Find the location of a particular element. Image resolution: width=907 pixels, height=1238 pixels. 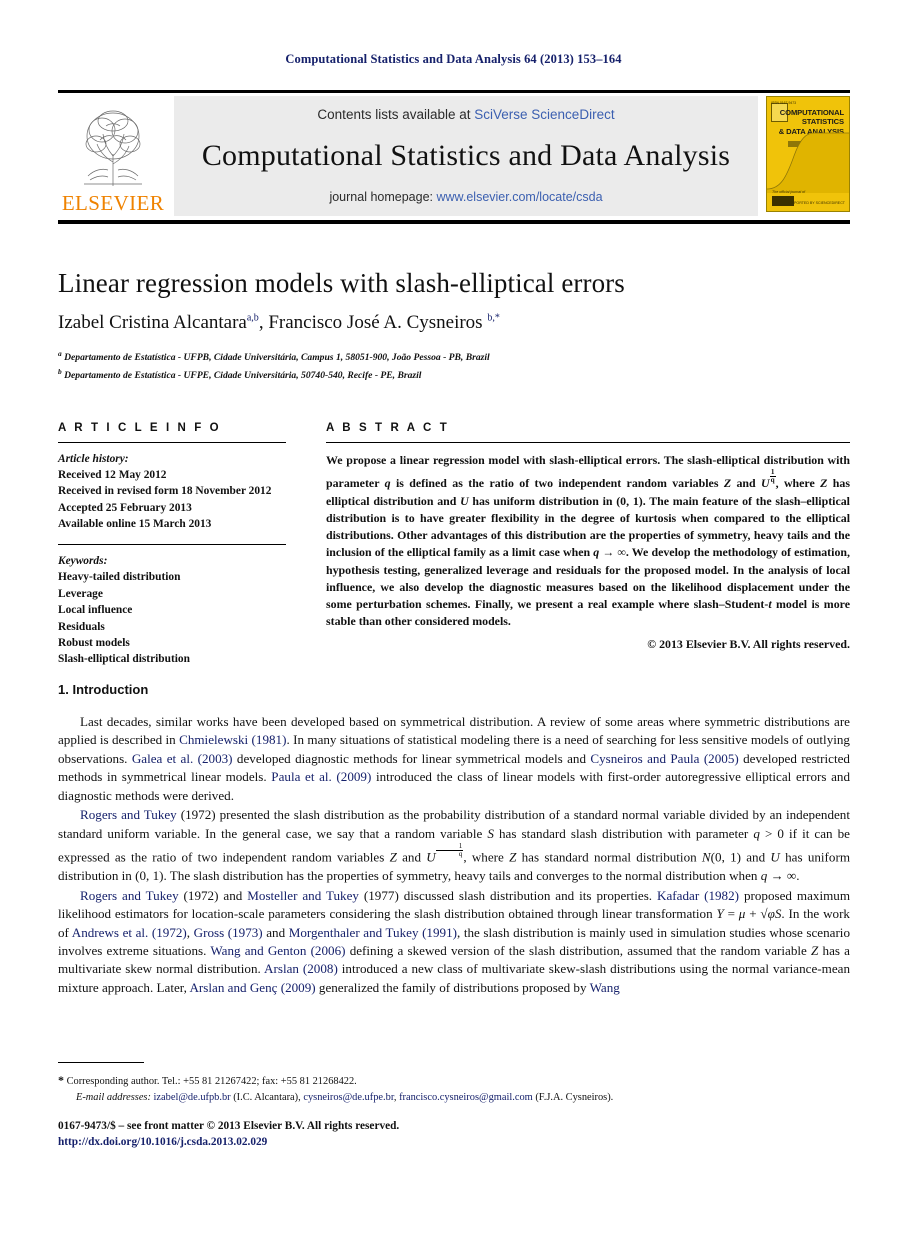

keyword-item: Residuals is located at coordinates (81, 626).